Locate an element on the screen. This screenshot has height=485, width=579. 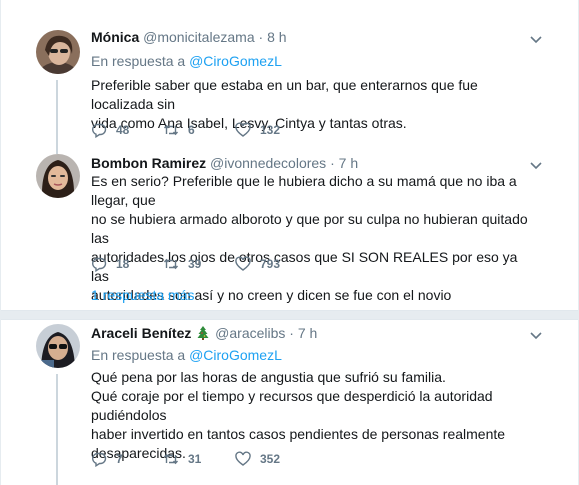
reply-button: 7 is located at coordinates (127, 459).